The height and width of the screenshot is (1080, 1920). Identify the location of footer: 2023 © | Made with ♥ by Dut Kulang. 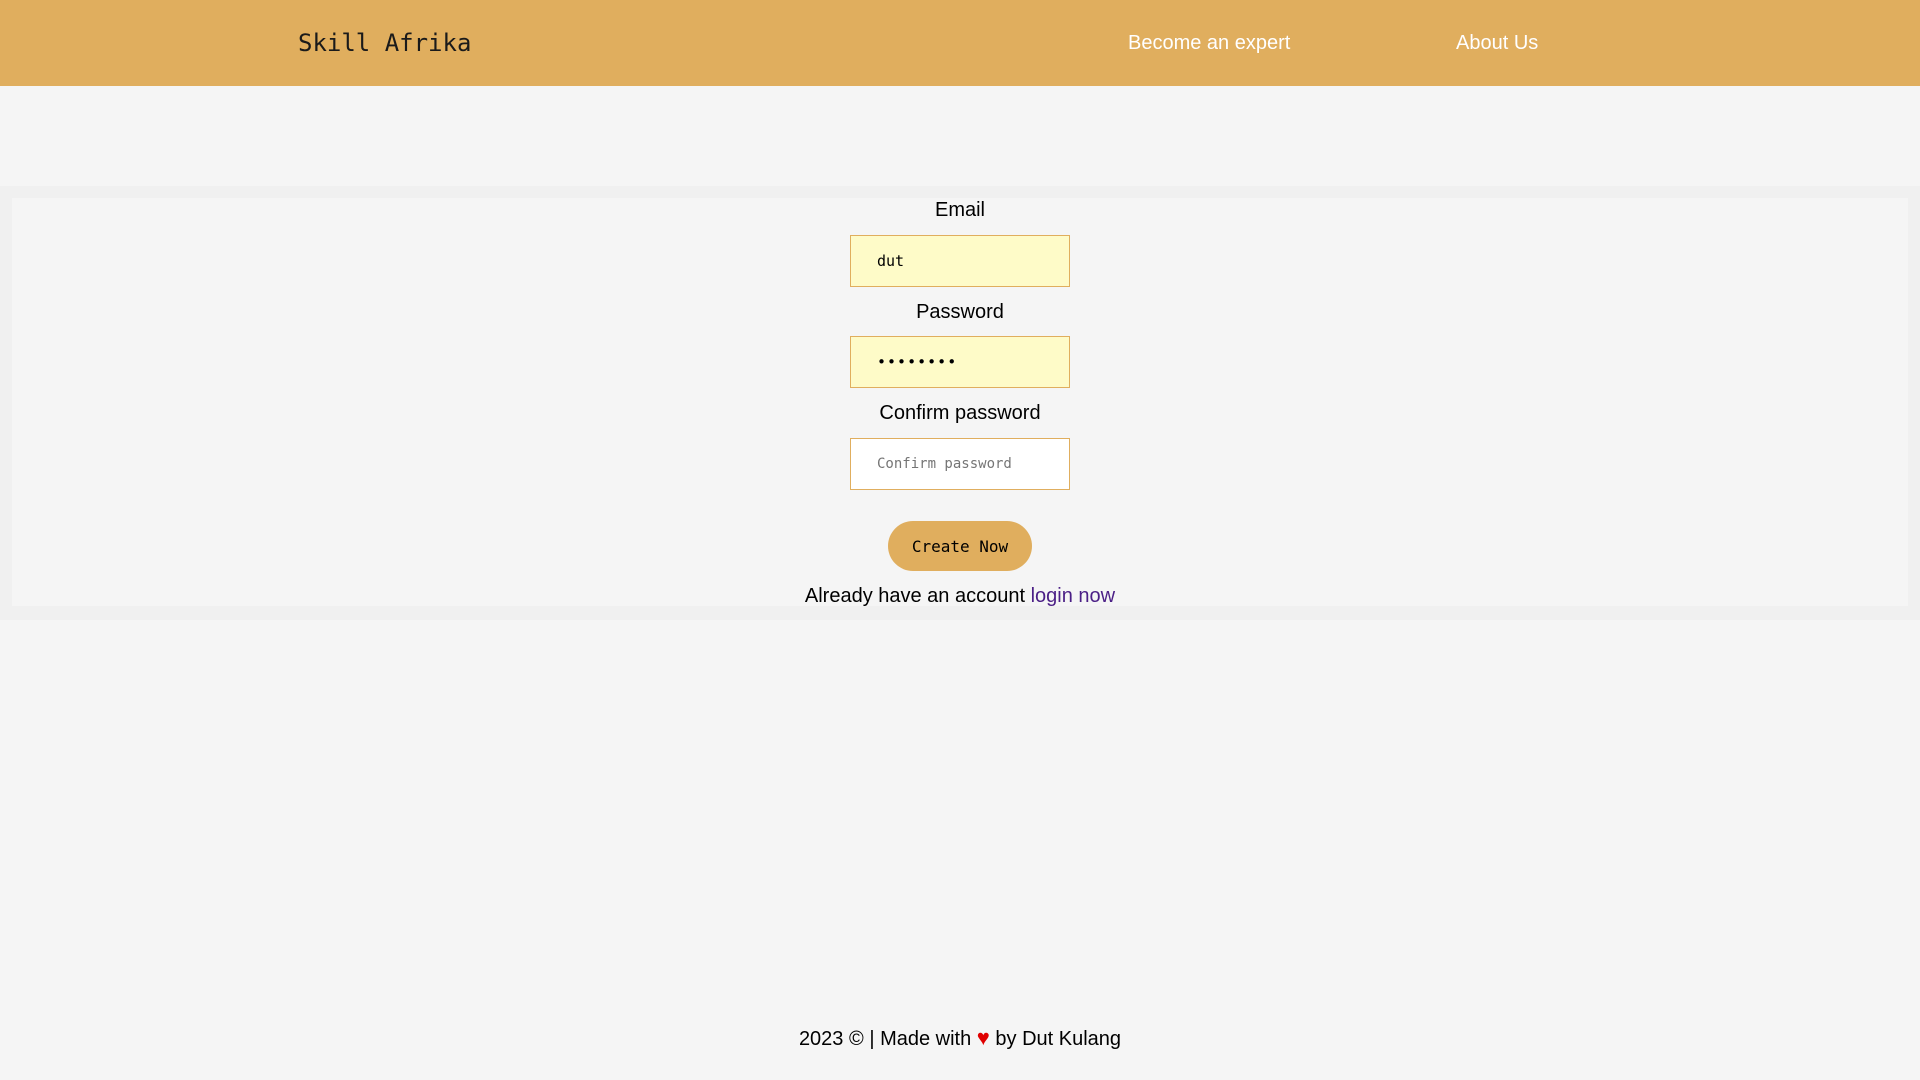
(960, 1038).